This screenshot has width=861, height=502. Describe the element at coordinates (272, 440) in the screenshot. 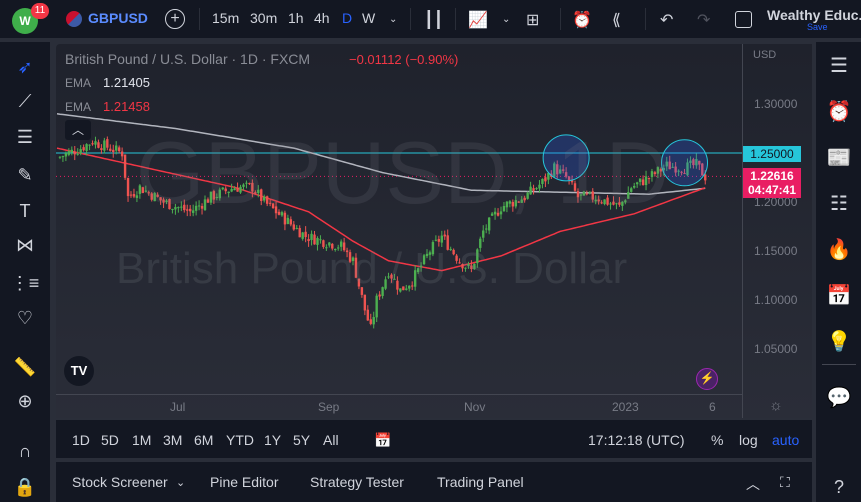

I see `range-1y: 1Y` at that location.